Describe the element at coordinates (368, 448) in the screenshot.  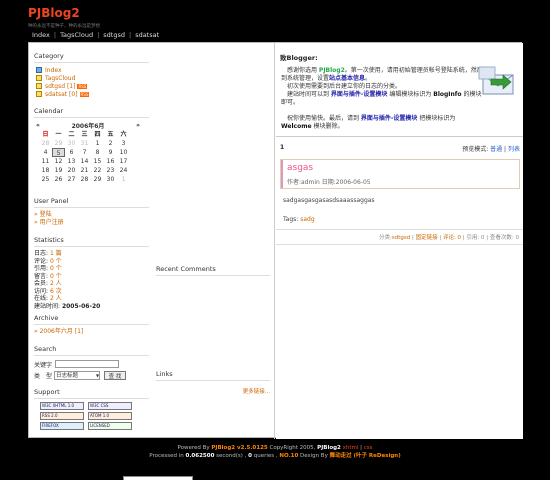
I see `css-link: css` at that location.